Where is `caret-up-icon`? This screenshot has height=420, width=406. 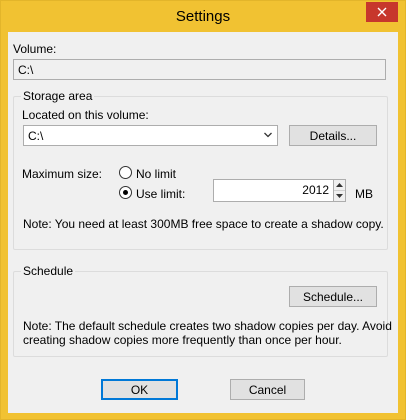 caret-up-icon is located at coordinates (339, 184).